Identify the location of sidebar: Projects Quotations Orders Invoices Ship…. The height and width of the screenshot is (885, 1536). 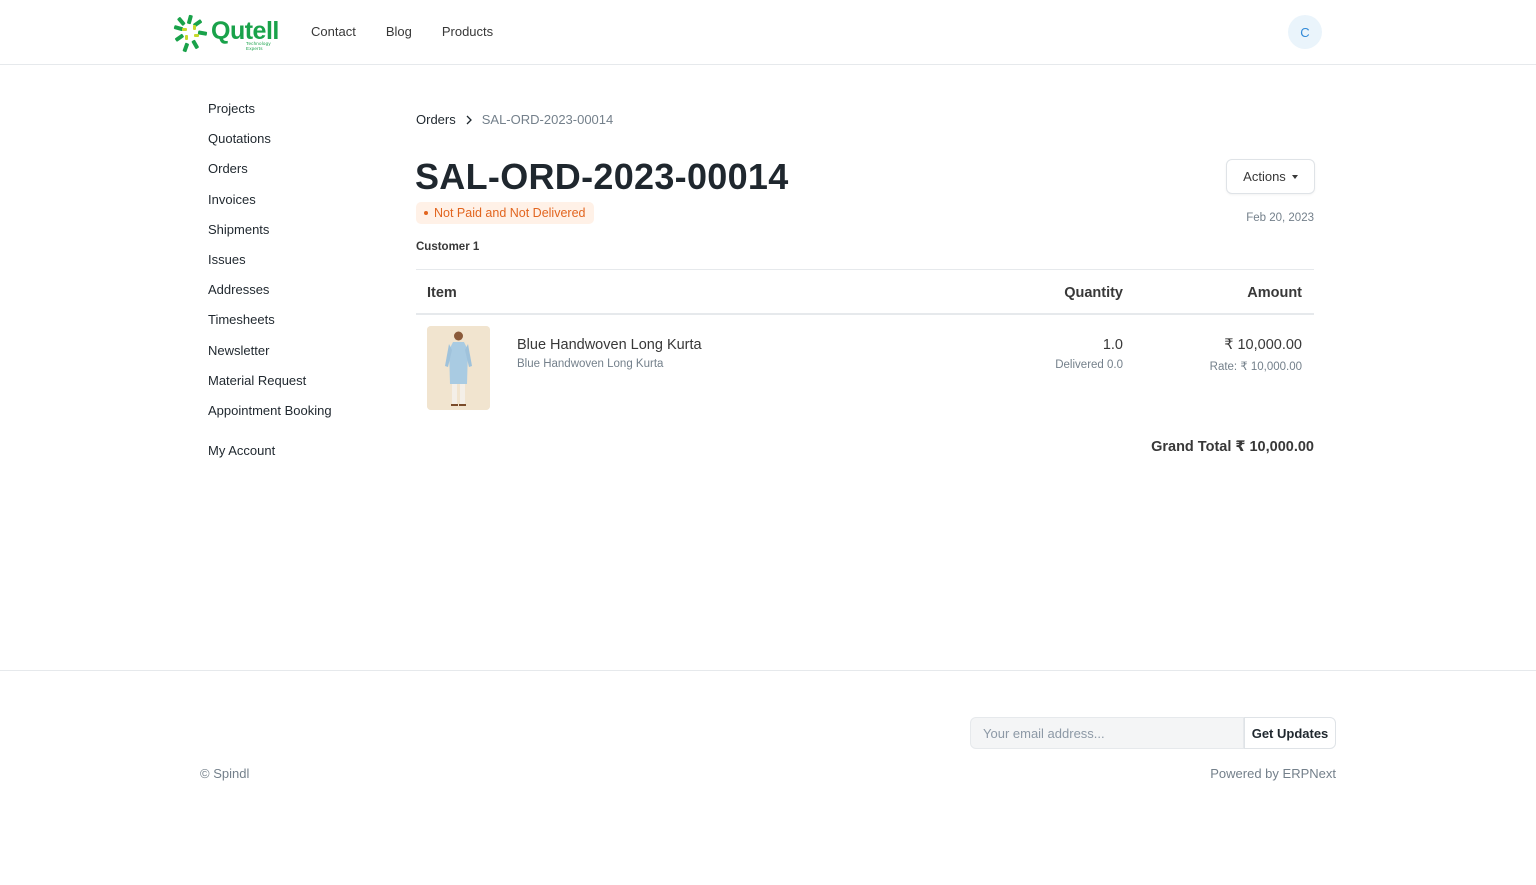
(270, 287).